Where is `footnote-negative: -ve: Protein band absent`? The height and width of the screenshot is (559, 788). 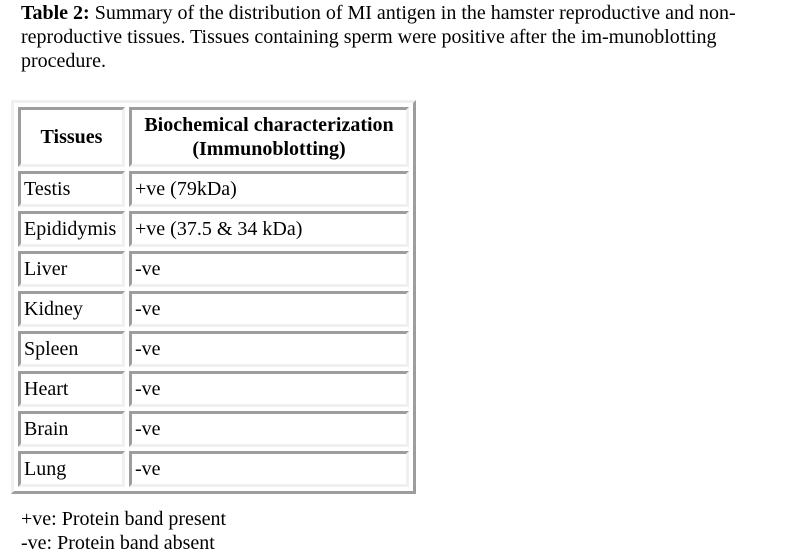 footnote-negative: -ve: Protein band absent is located at coordinates (118, 543).